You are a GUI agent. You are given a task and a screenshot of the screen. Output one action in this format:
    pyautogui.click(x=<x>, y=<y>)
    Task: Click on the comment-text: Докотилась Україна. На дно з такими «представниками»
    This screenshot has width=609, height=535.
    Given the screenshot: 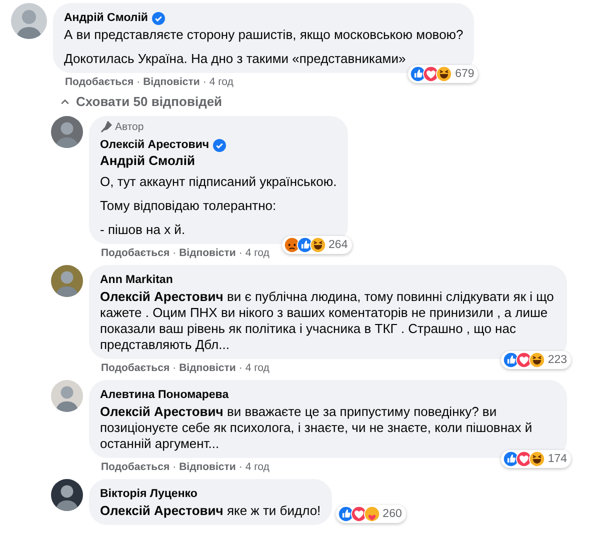 What is the action you would take?
    pyautogui.click(x=235, y=59)
    